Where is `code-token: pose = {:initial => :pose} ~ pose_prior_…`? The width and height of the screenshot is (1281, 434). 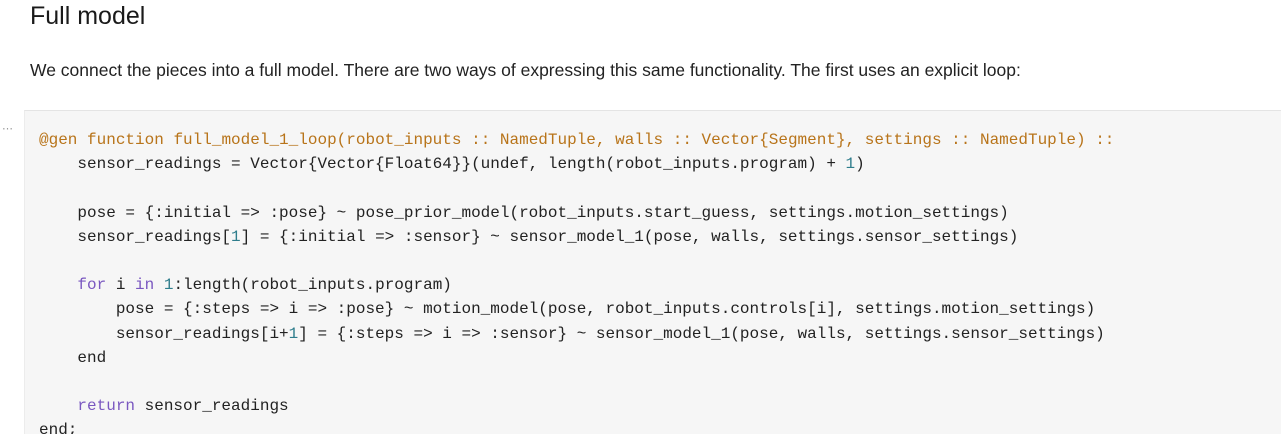
code-token: pose = {:initial => :pose} ~ pose_prior_… is located at coordinates (524, 212).